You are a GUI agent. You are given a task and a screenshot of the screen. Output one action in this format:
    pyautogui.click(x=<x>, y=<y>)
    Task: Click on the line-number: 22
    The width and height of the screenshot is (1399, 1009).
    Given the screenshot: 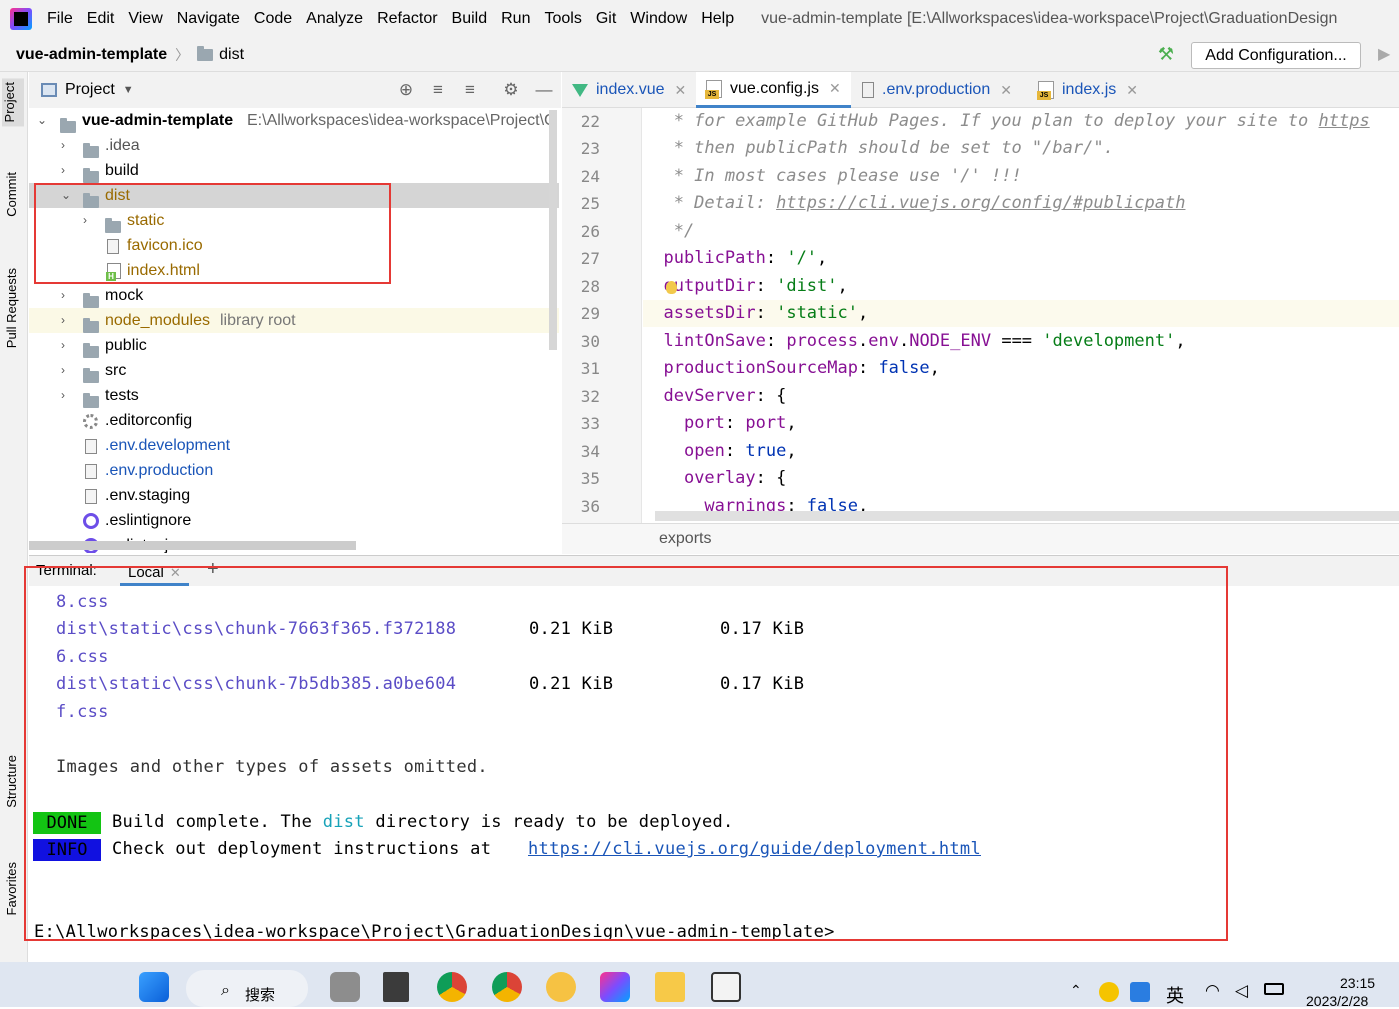 What is the action you would take?
    pyautogui.click(x=590, y=121)
    